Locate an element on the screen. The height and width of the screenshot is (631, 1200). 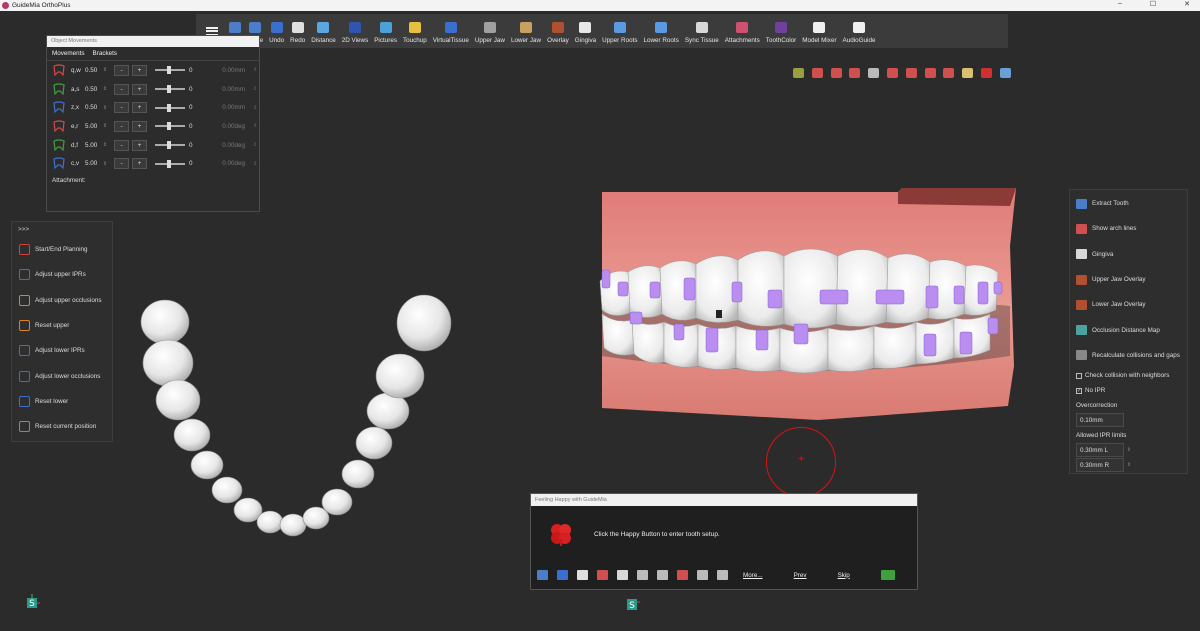
collapse-toggle: >>> is located at coordinates (62, 229).